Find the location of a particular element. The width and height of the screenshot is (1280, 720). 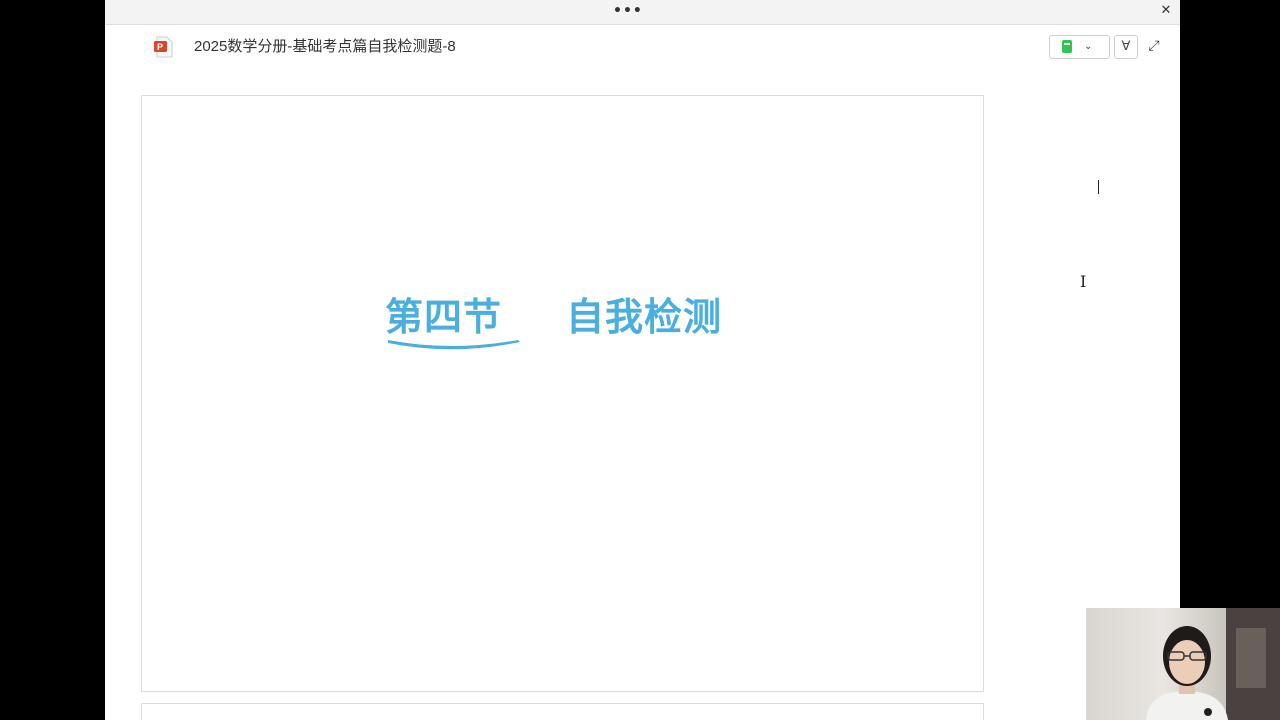

ppt-file-icon: P is located at coordinates (164, 47).